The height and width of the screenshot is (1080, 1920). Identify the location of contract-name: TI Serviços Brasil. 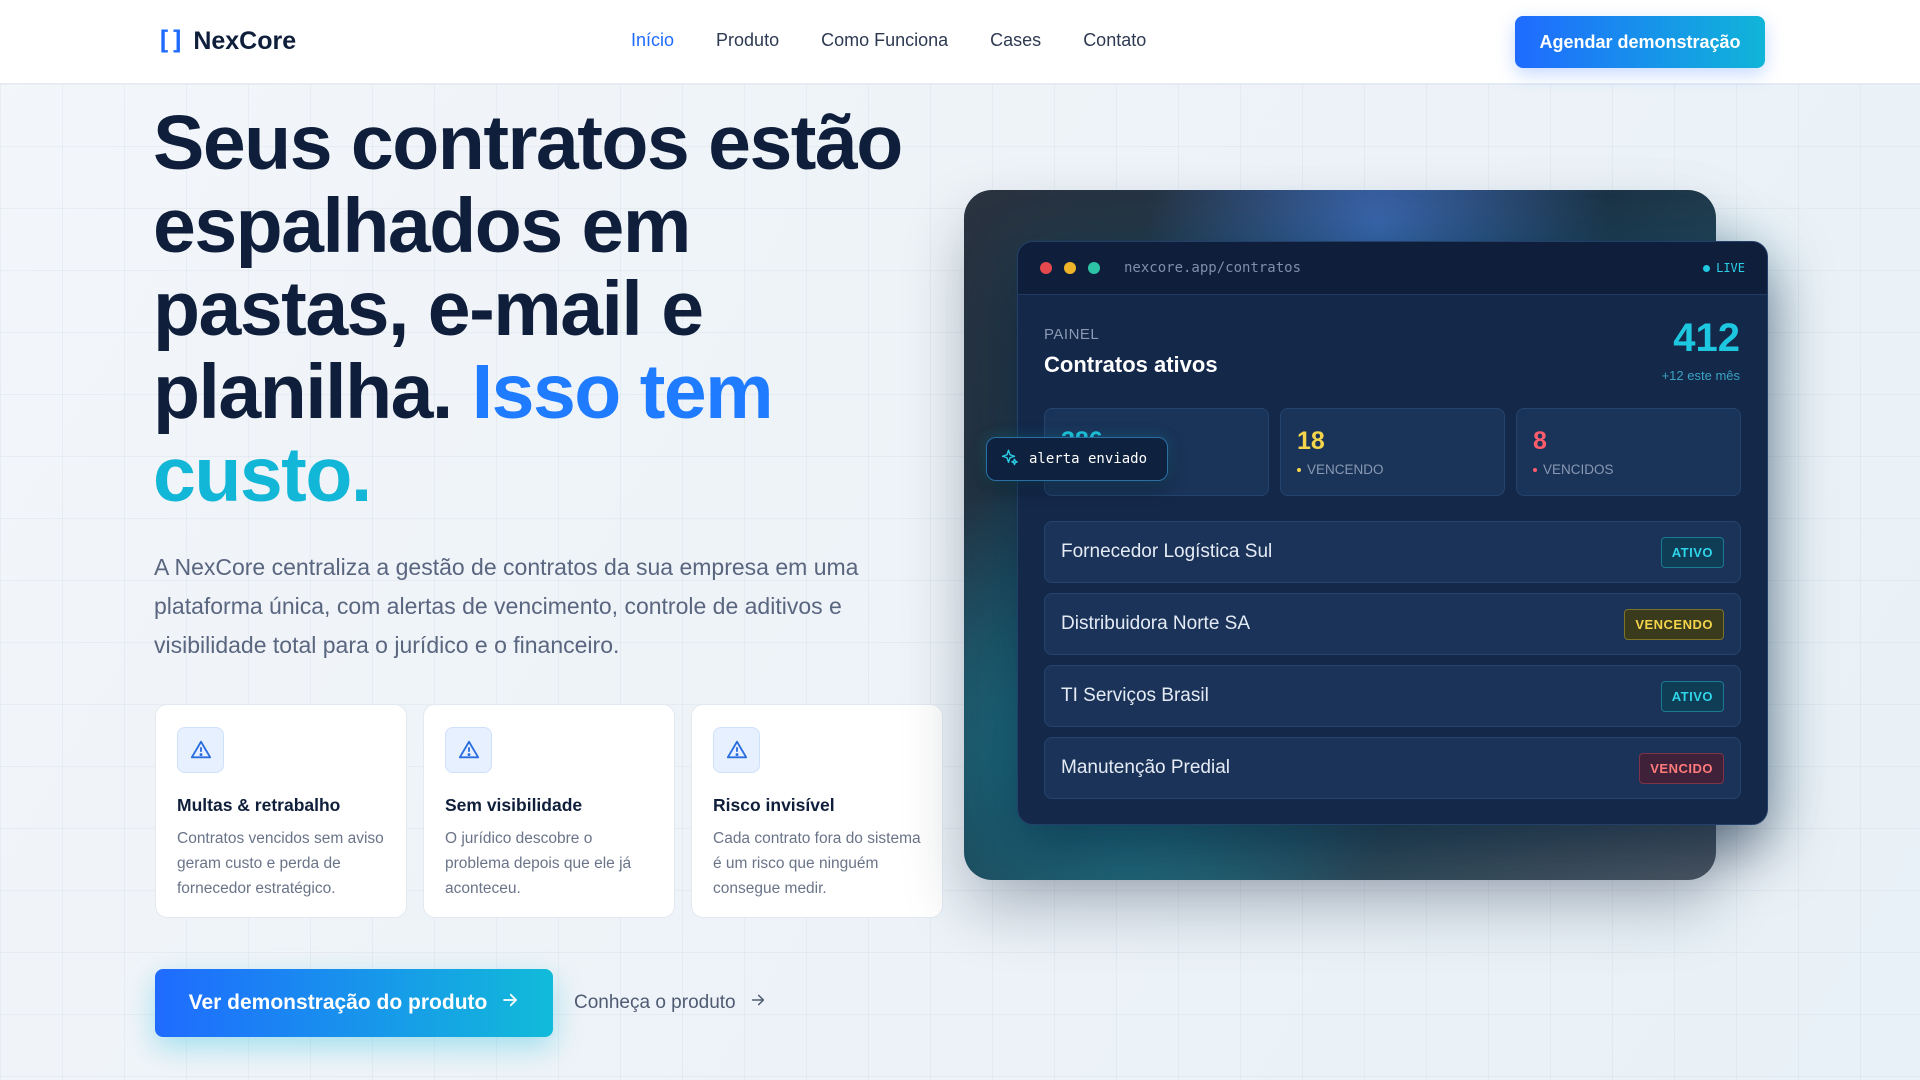
(1135, 695).